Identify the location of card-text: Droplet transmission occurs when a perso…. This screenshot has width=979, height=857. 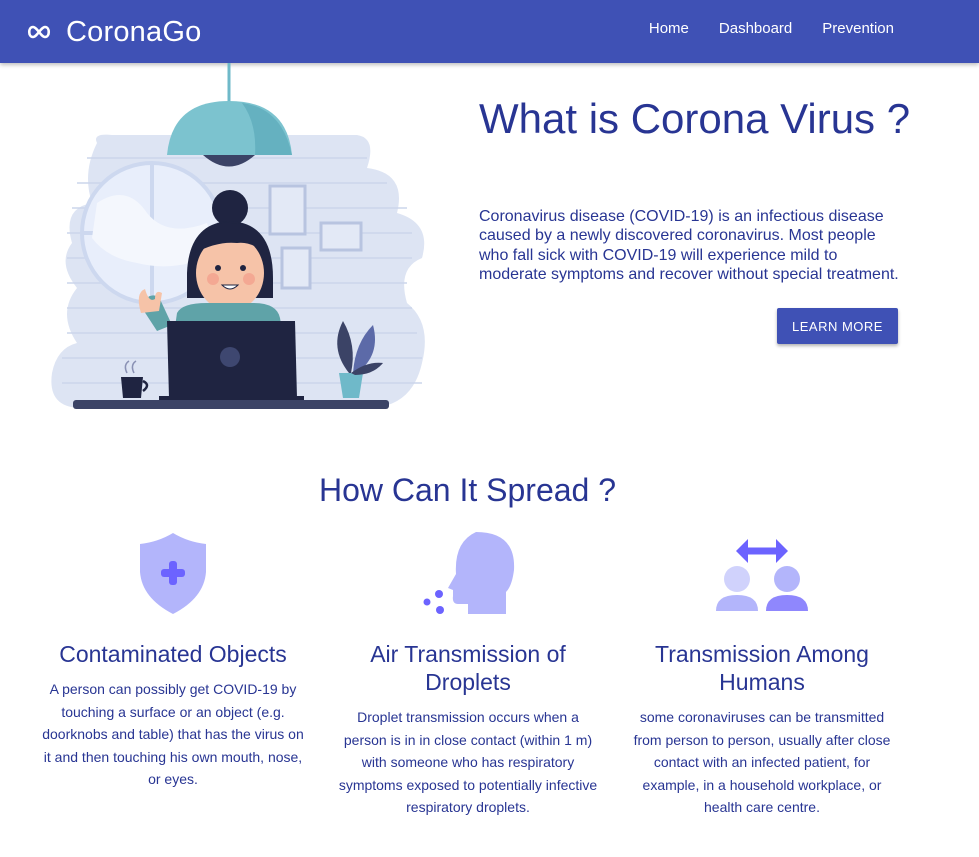
(468, 762).